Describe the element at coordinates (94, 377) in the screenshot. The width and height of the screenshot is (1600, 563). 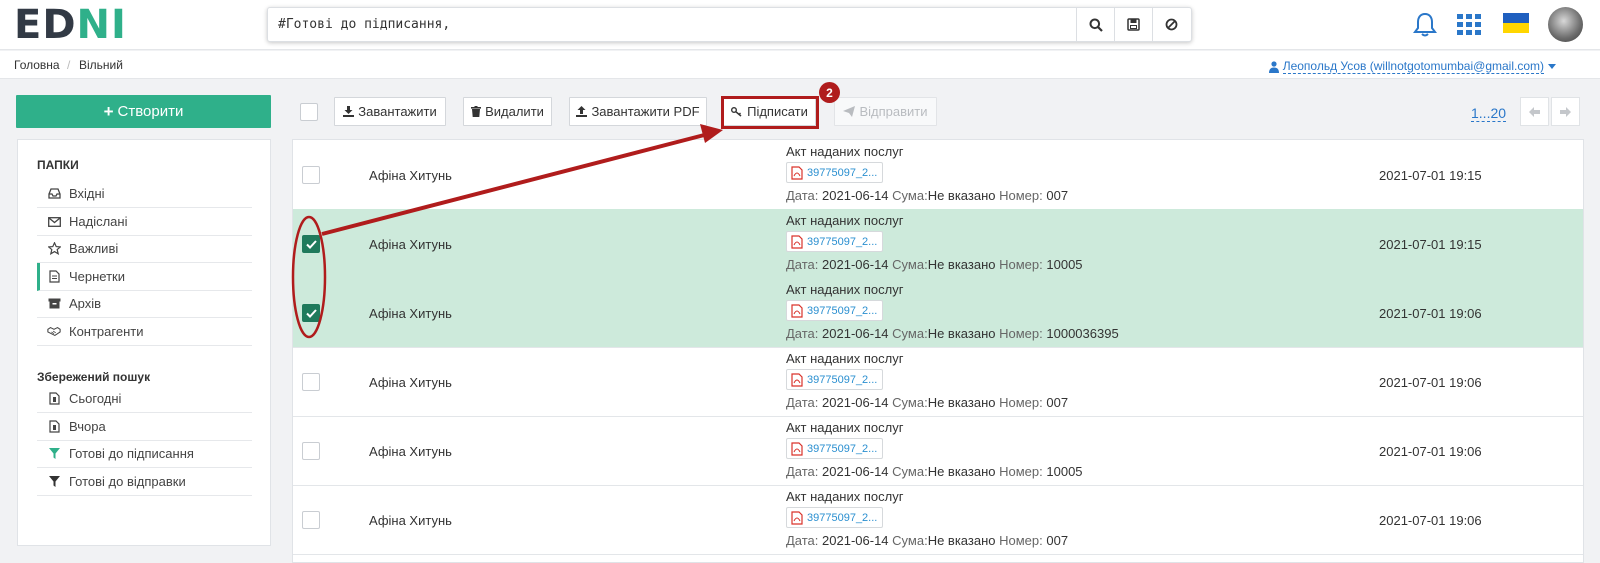
I see `saved-search-heading: Збережений пошук` at that location.